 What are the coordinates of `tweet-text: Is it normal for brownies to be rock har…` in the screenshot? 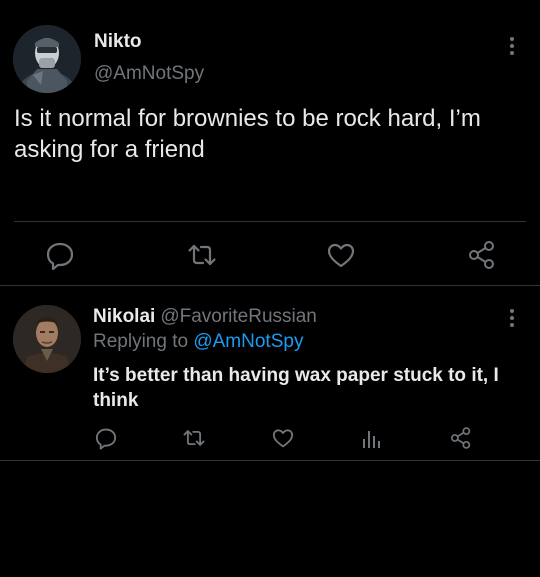 It's located at (247, 134).